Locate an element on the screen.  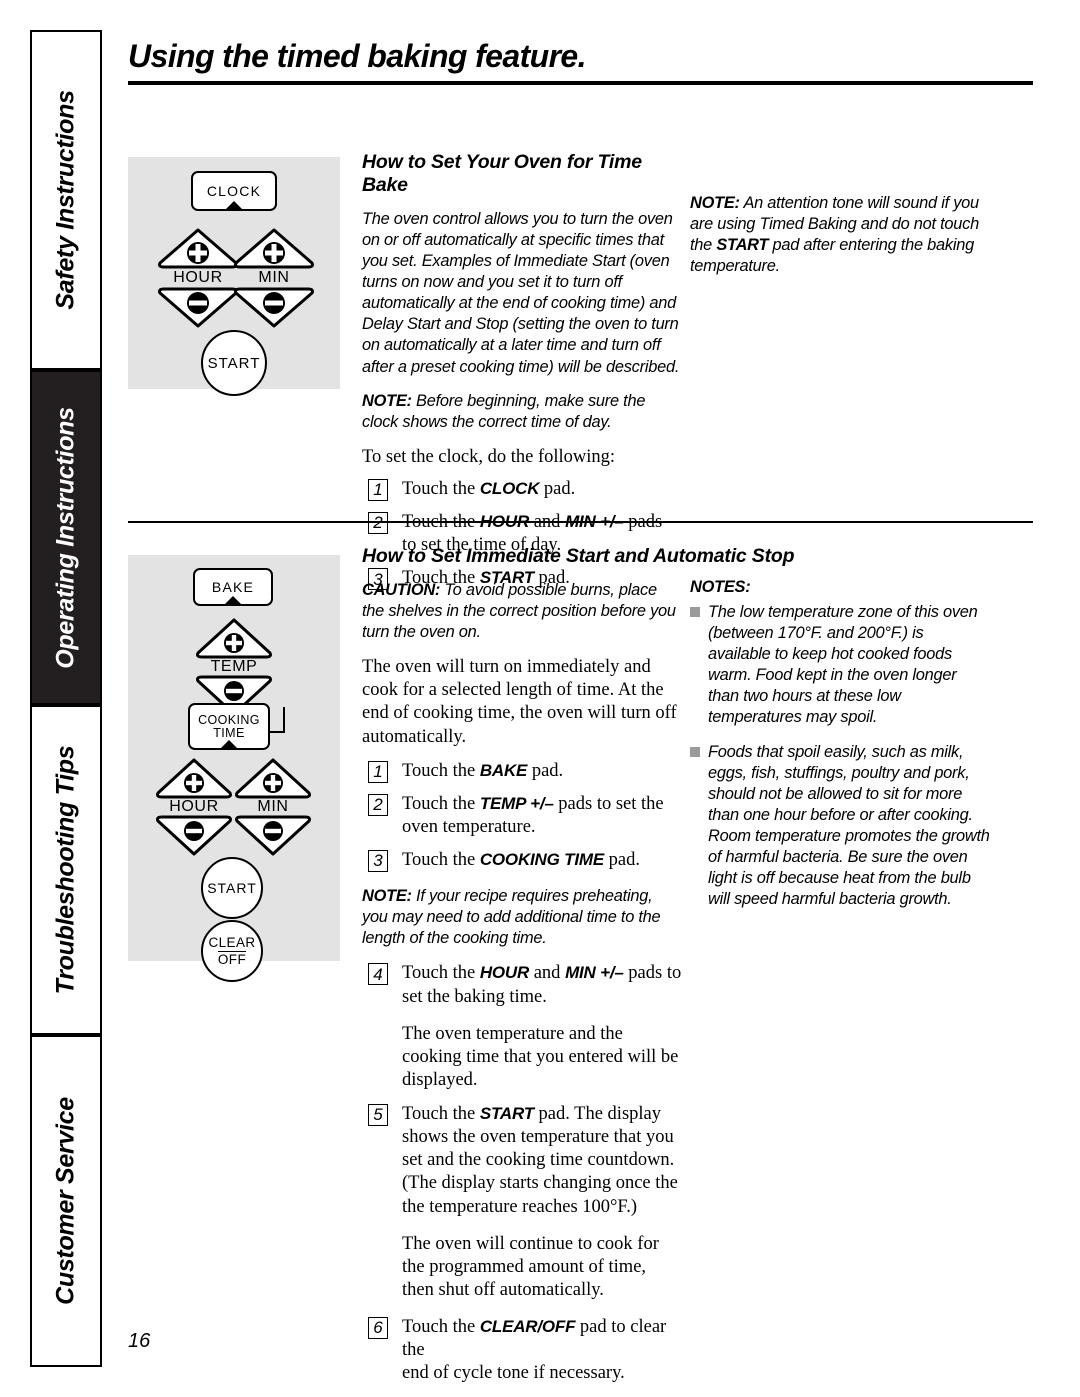
step-pad-name: COOKING TIME is located at coordinates (541, 860).